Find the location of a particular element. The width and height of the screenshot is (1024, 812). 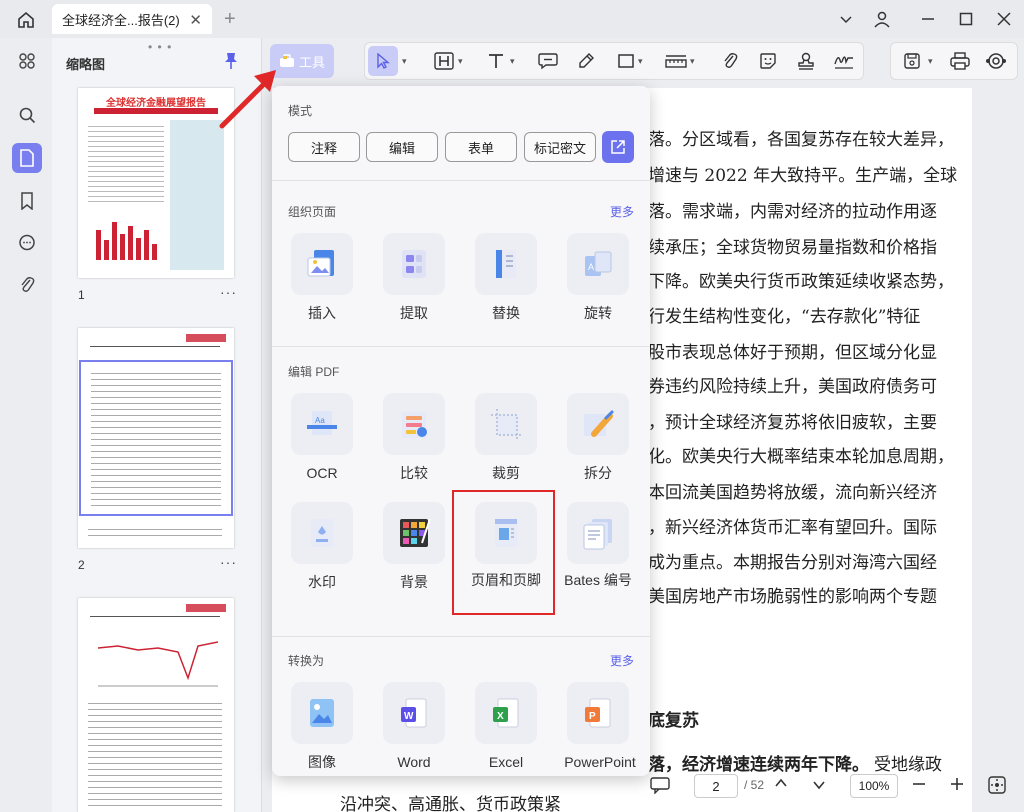

ai-assistant-icon is located at coordinates (996, 61).